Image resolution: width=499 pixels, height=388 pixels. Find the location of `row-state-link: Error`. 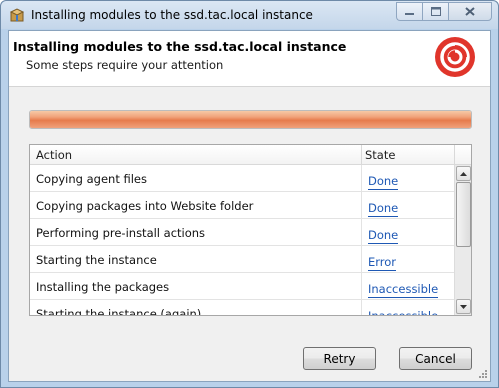

row-state-link: Error is located at coordinates (382, 263).